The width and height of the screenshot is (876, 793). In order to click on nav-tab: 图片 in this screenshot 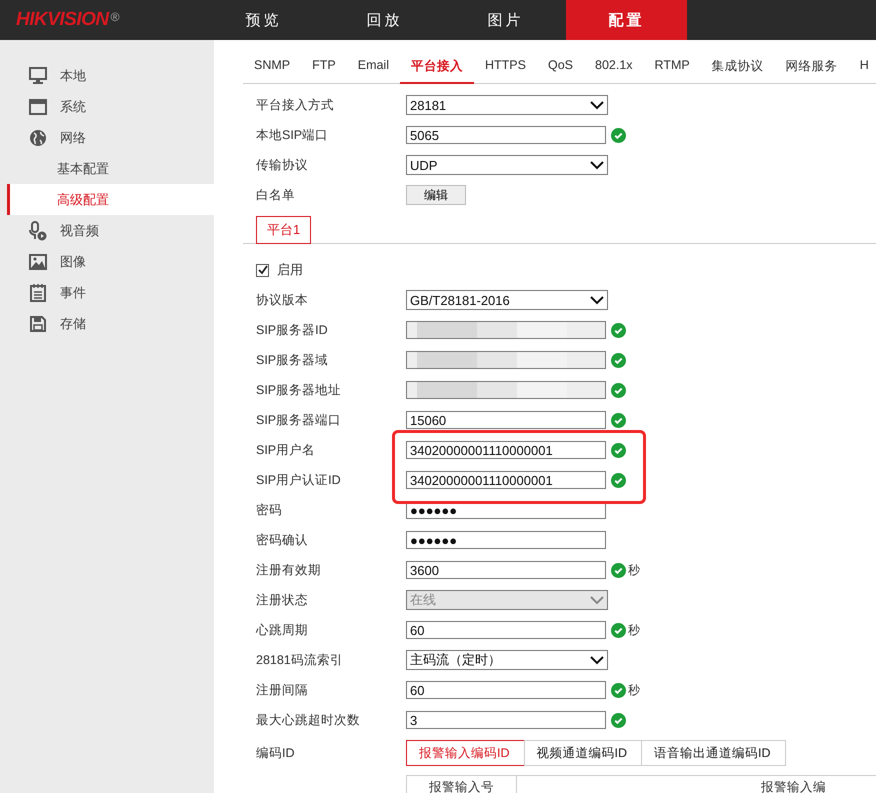, I will do `click(505, 20)`.